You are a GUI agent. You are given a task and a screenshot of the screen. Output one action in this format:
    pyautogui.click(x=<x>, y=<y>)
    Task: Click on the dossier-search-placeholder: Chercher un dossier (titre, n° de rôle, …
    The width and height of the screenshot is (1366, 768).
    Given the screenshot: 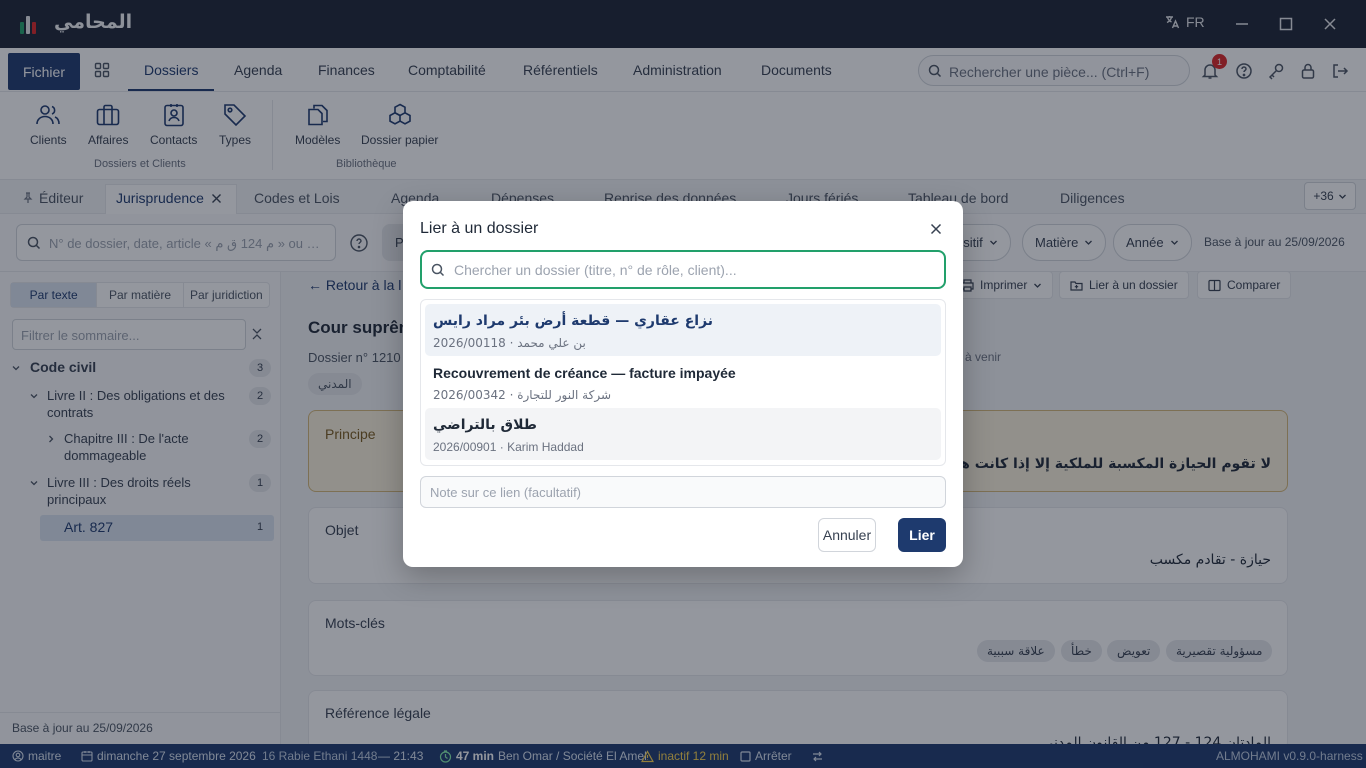 What is the action you would take?
    pyautogui.click(x=595, y=270)
    